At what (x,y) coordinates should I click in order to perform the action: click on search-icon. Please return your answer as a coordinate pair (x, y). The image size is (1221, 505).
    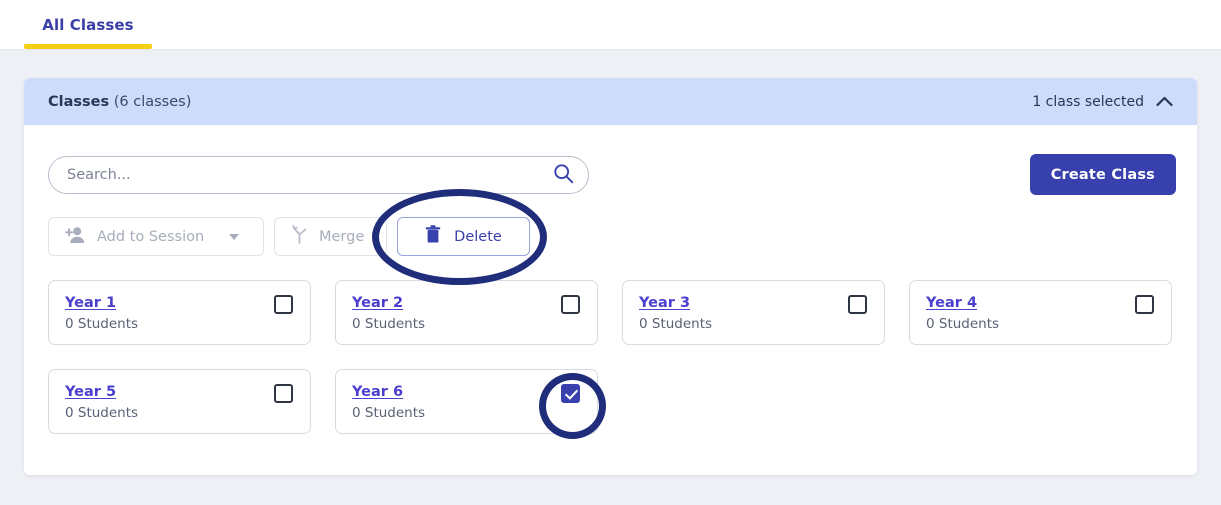
    Looking at the image, I should click on (563, 175).